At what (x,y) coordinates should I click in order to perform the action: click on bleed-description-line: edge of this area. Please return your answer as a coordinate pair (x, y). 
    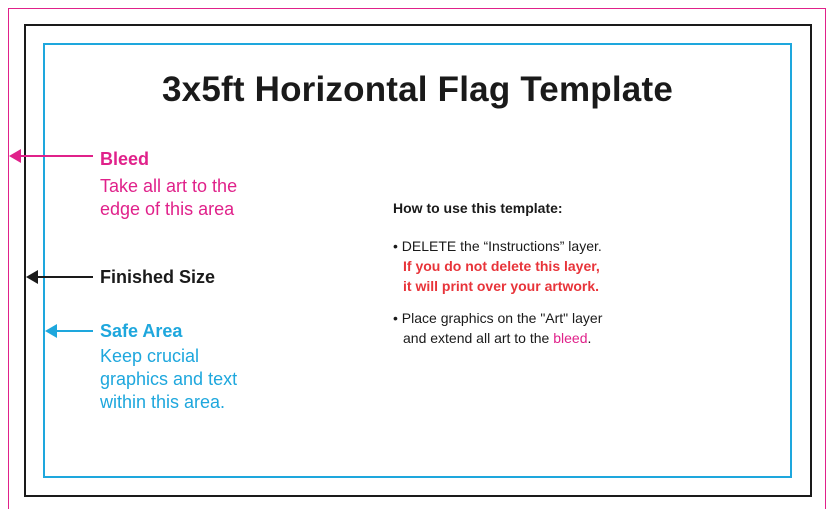
    Looking at the image, I should click on (167, 209).